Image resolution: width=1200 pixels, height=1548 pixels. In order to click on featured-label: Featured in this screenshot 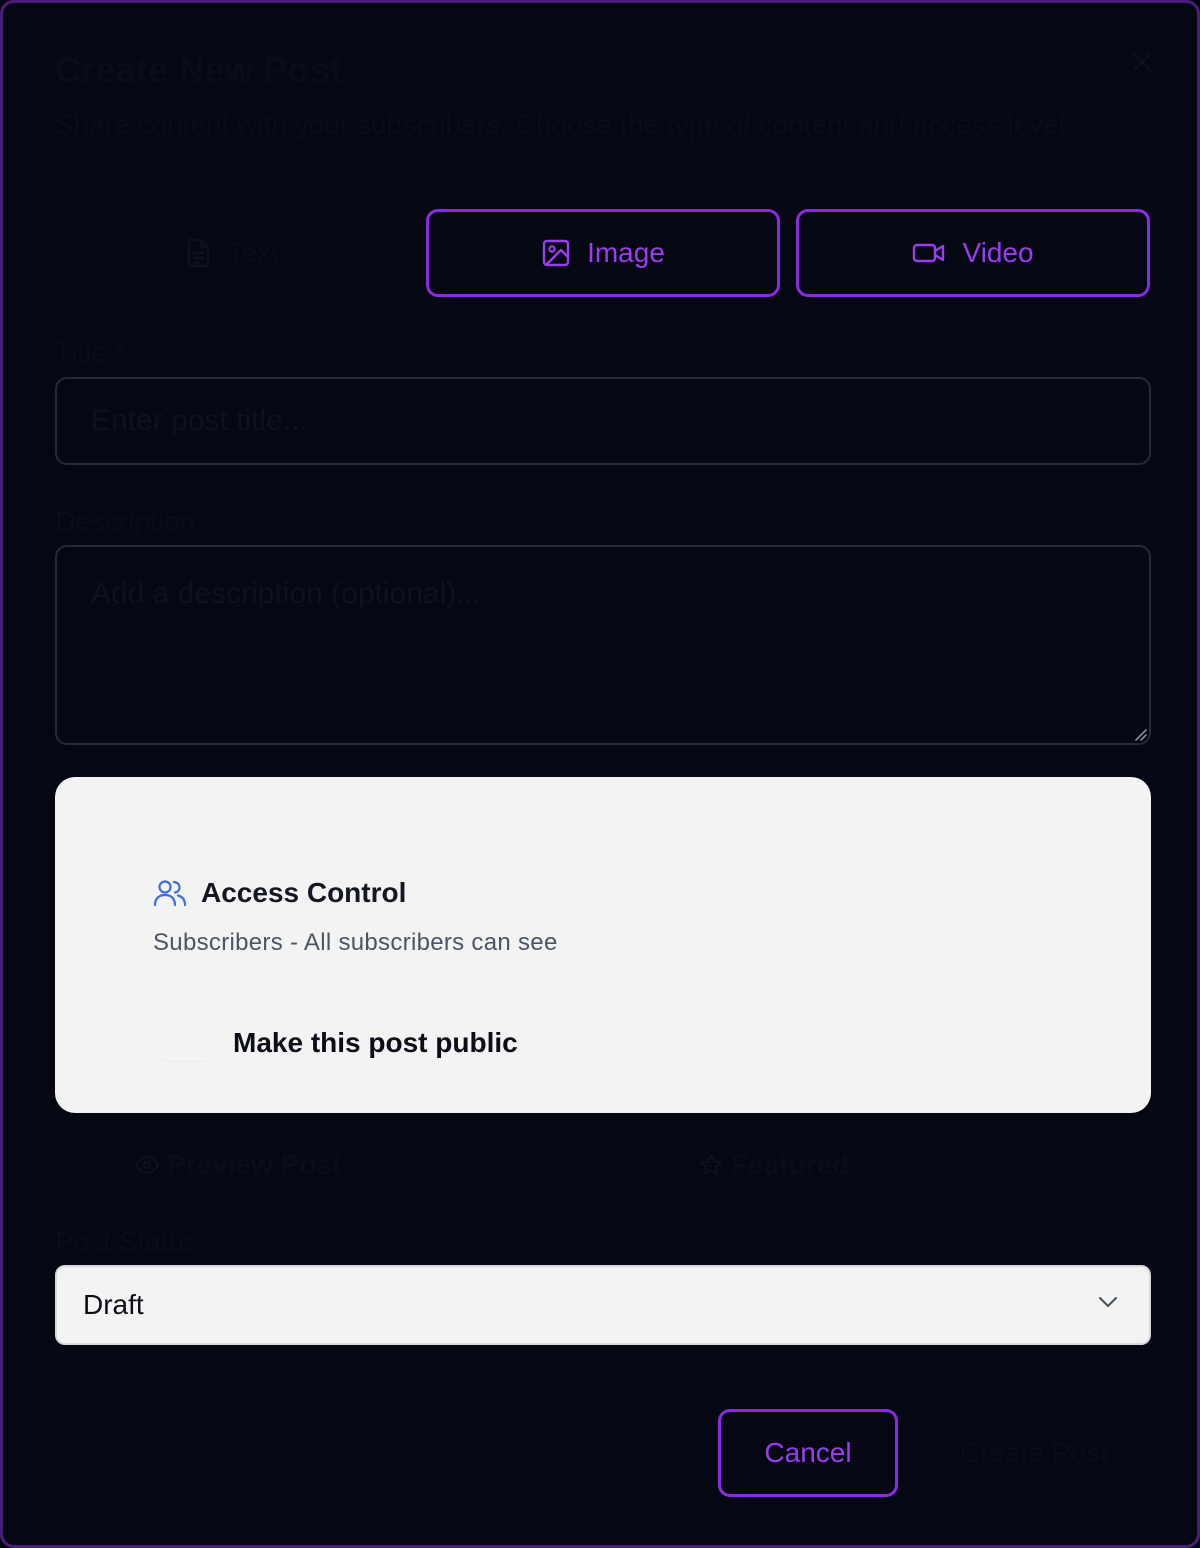, I will do `click(790, 1164)`.